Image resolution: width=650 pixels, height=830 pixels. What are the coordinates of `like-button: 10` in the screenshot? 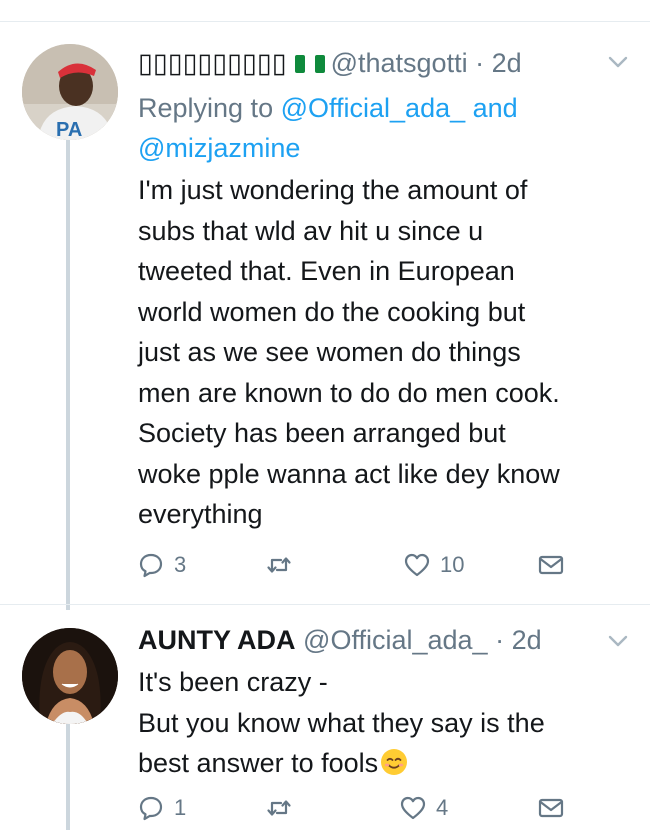 It's located at (434, 565).